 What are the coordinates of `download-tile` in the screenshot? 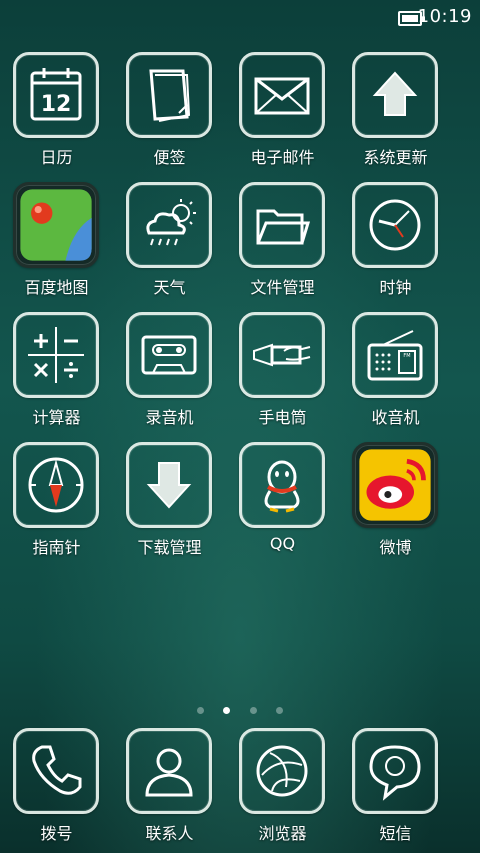 It's located at (169, 485).